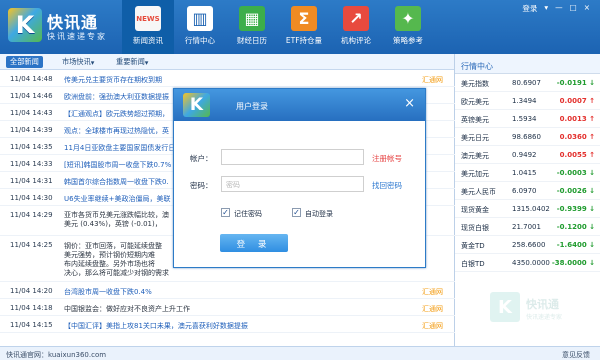 This screenshot has width=600, height=360. I want to click on chevron-down-icon: ▾, so click(546, 8).